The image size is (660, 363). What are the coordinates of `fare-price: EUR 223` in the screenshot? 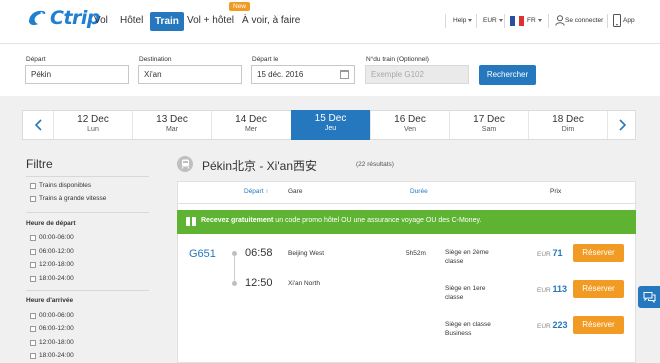 It's located at (552, 325).